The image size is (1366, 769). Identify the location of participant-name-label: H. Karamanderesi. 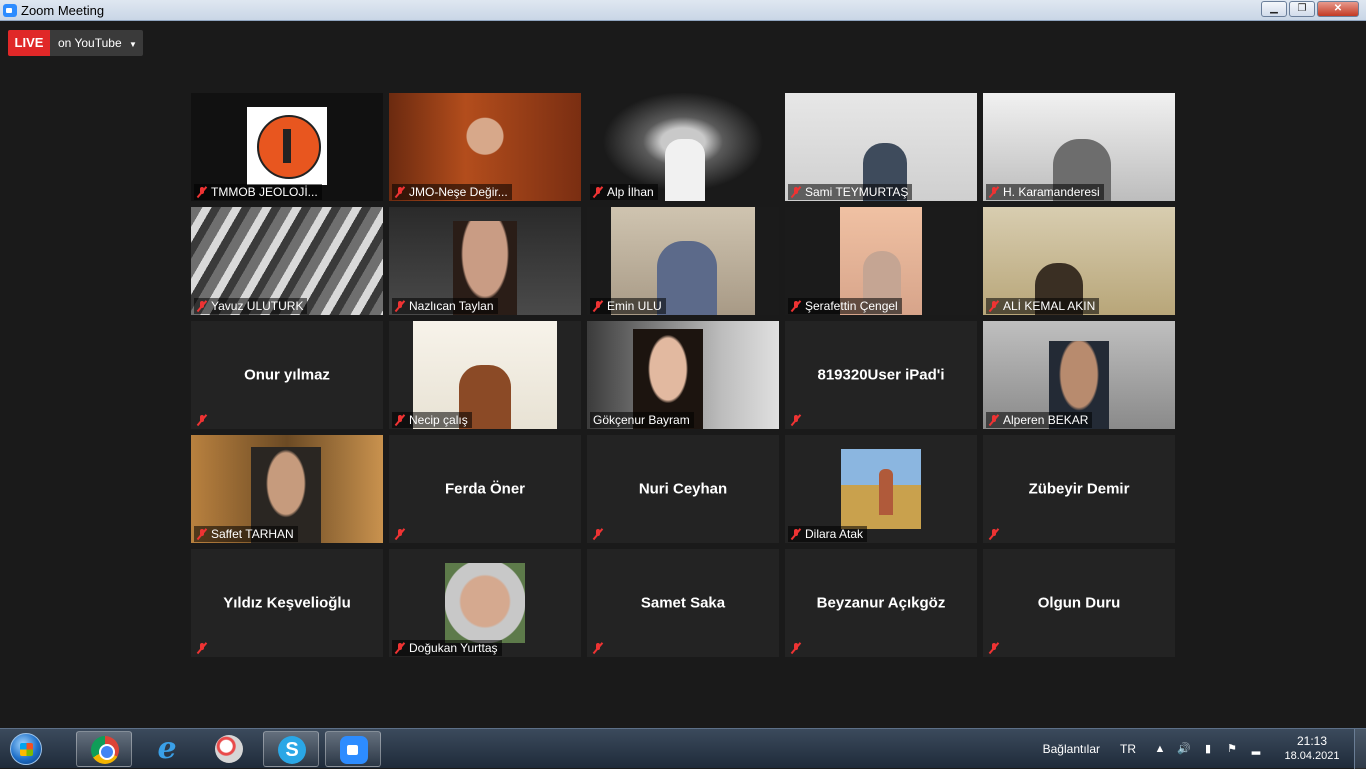
(1045, 192).